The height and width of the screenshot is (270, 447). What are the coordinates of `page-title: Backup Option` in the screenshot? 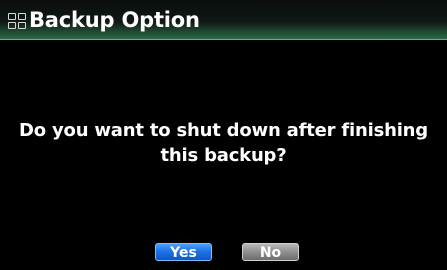 It's located at (114, 20).